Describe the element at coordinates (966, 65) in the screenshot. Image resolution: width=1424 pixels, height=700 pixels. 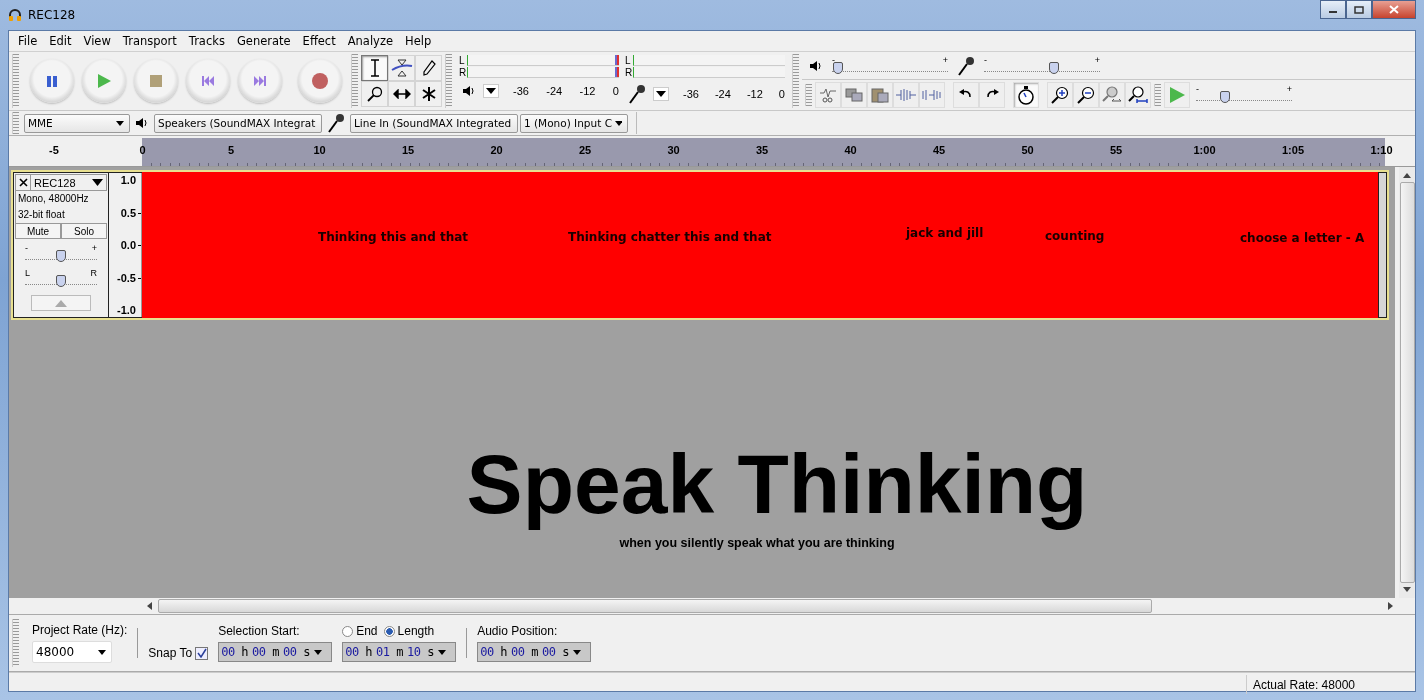
I see `microphone-icon` at that location.